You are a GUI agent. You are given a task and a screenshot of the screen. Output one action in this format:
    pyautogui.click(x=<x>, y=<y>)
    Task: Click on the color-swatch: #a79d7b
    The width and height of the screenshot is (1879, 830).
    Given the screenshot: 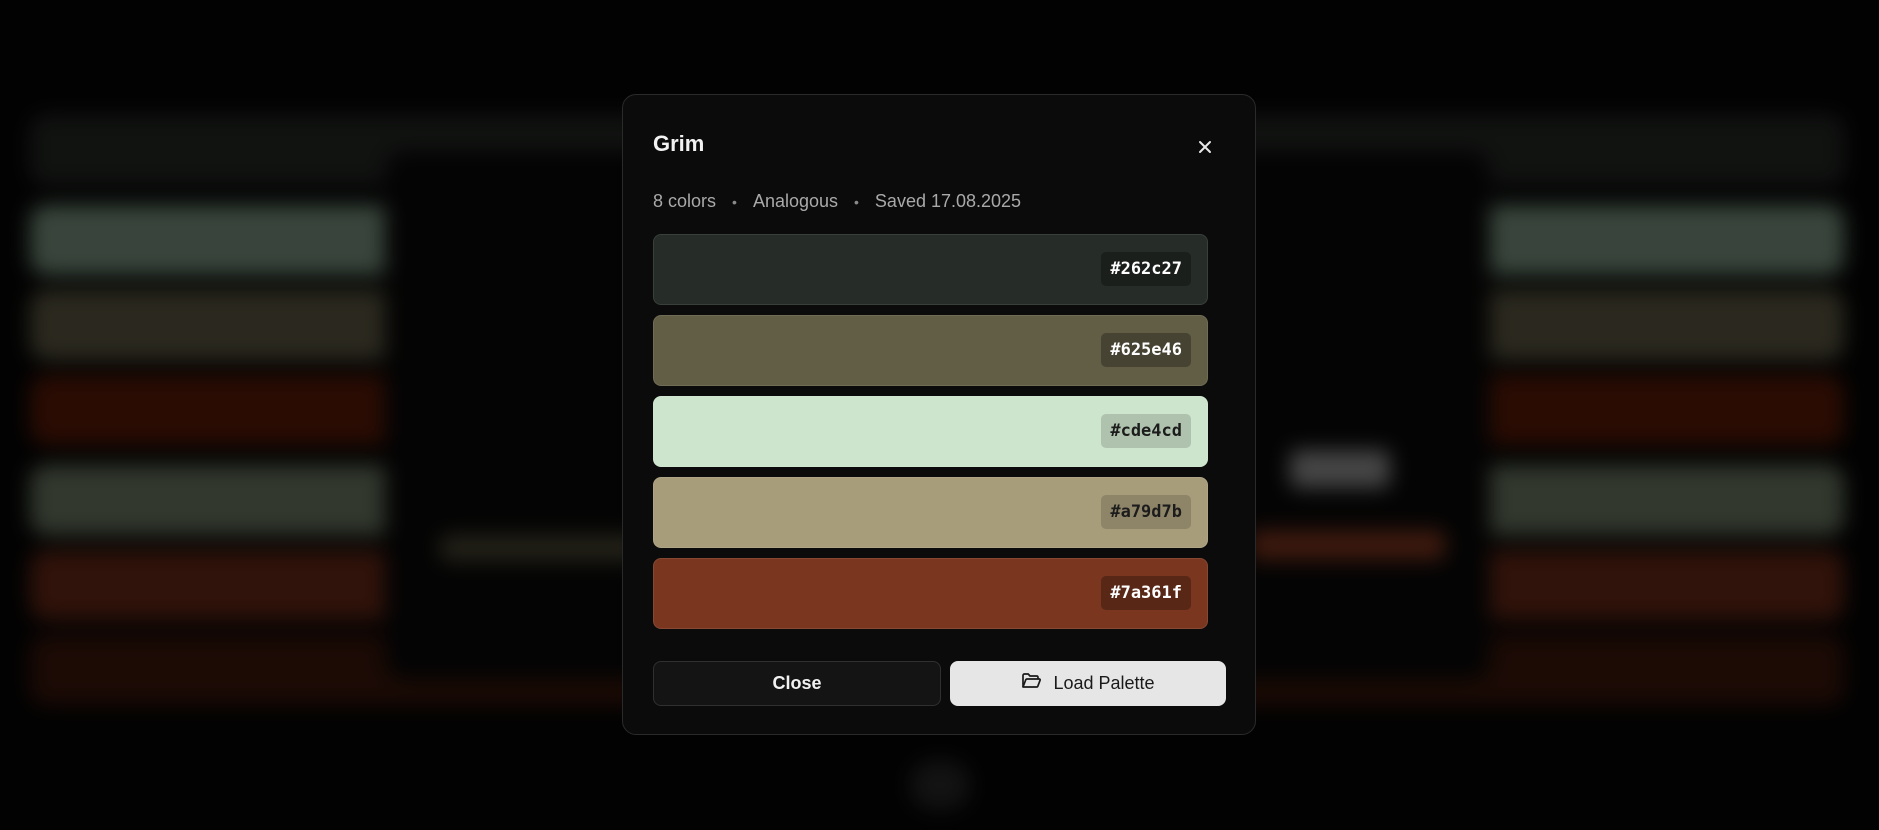 What is the action you would take?
    pyautogui.click(x=930, y=512)
    